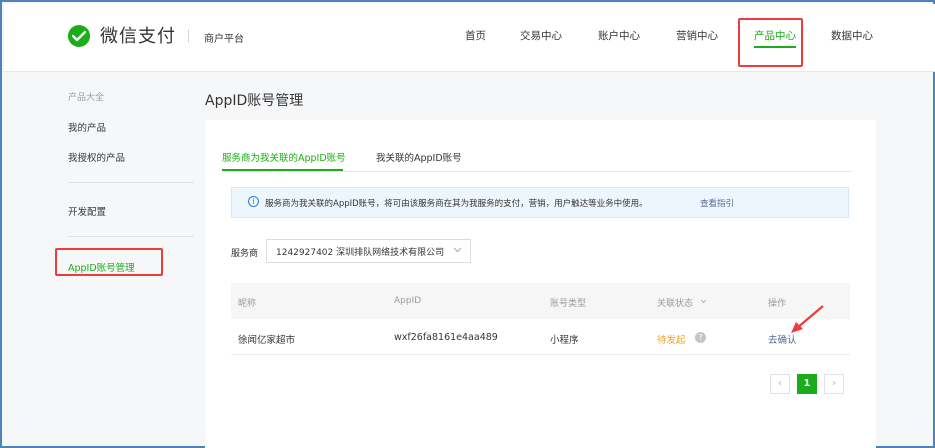 Image resolution: width=935 pixels, height=448 pixels. What do you see at coordinates (852, 35) in the screenshot?
I see `nav-data-center: 数据中心` at bounding box center [852, 35].